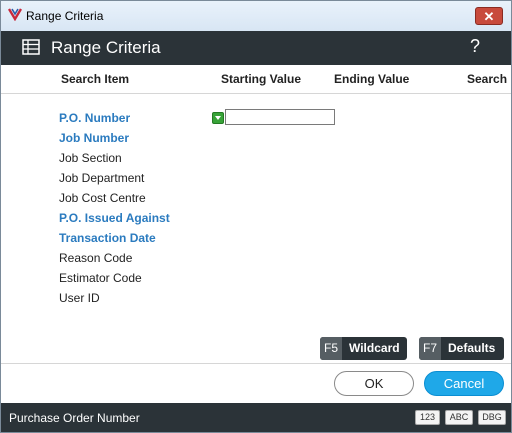 The width and height of the screenshot is (512, 433). I want to click on wildcard-button: F5 Wildcard, so click(363, 348).